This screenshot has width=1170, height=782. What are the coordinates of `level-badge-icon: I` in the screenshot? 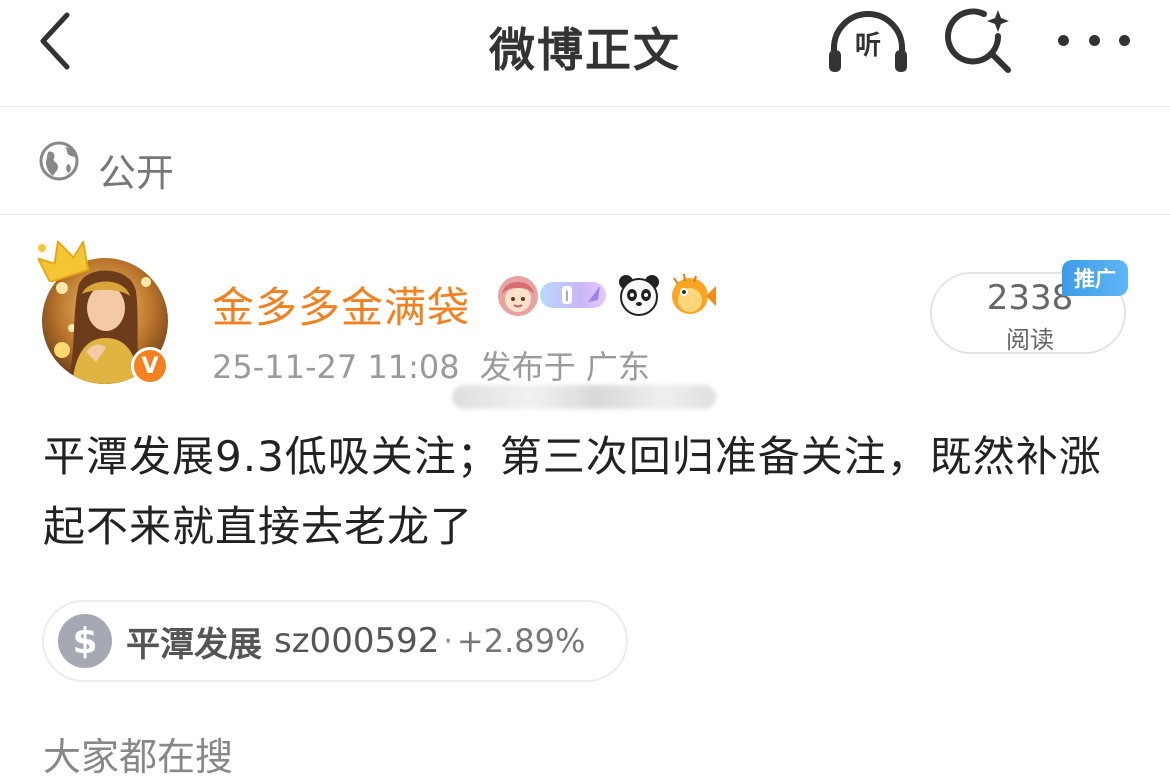 It's located at (573, 295).